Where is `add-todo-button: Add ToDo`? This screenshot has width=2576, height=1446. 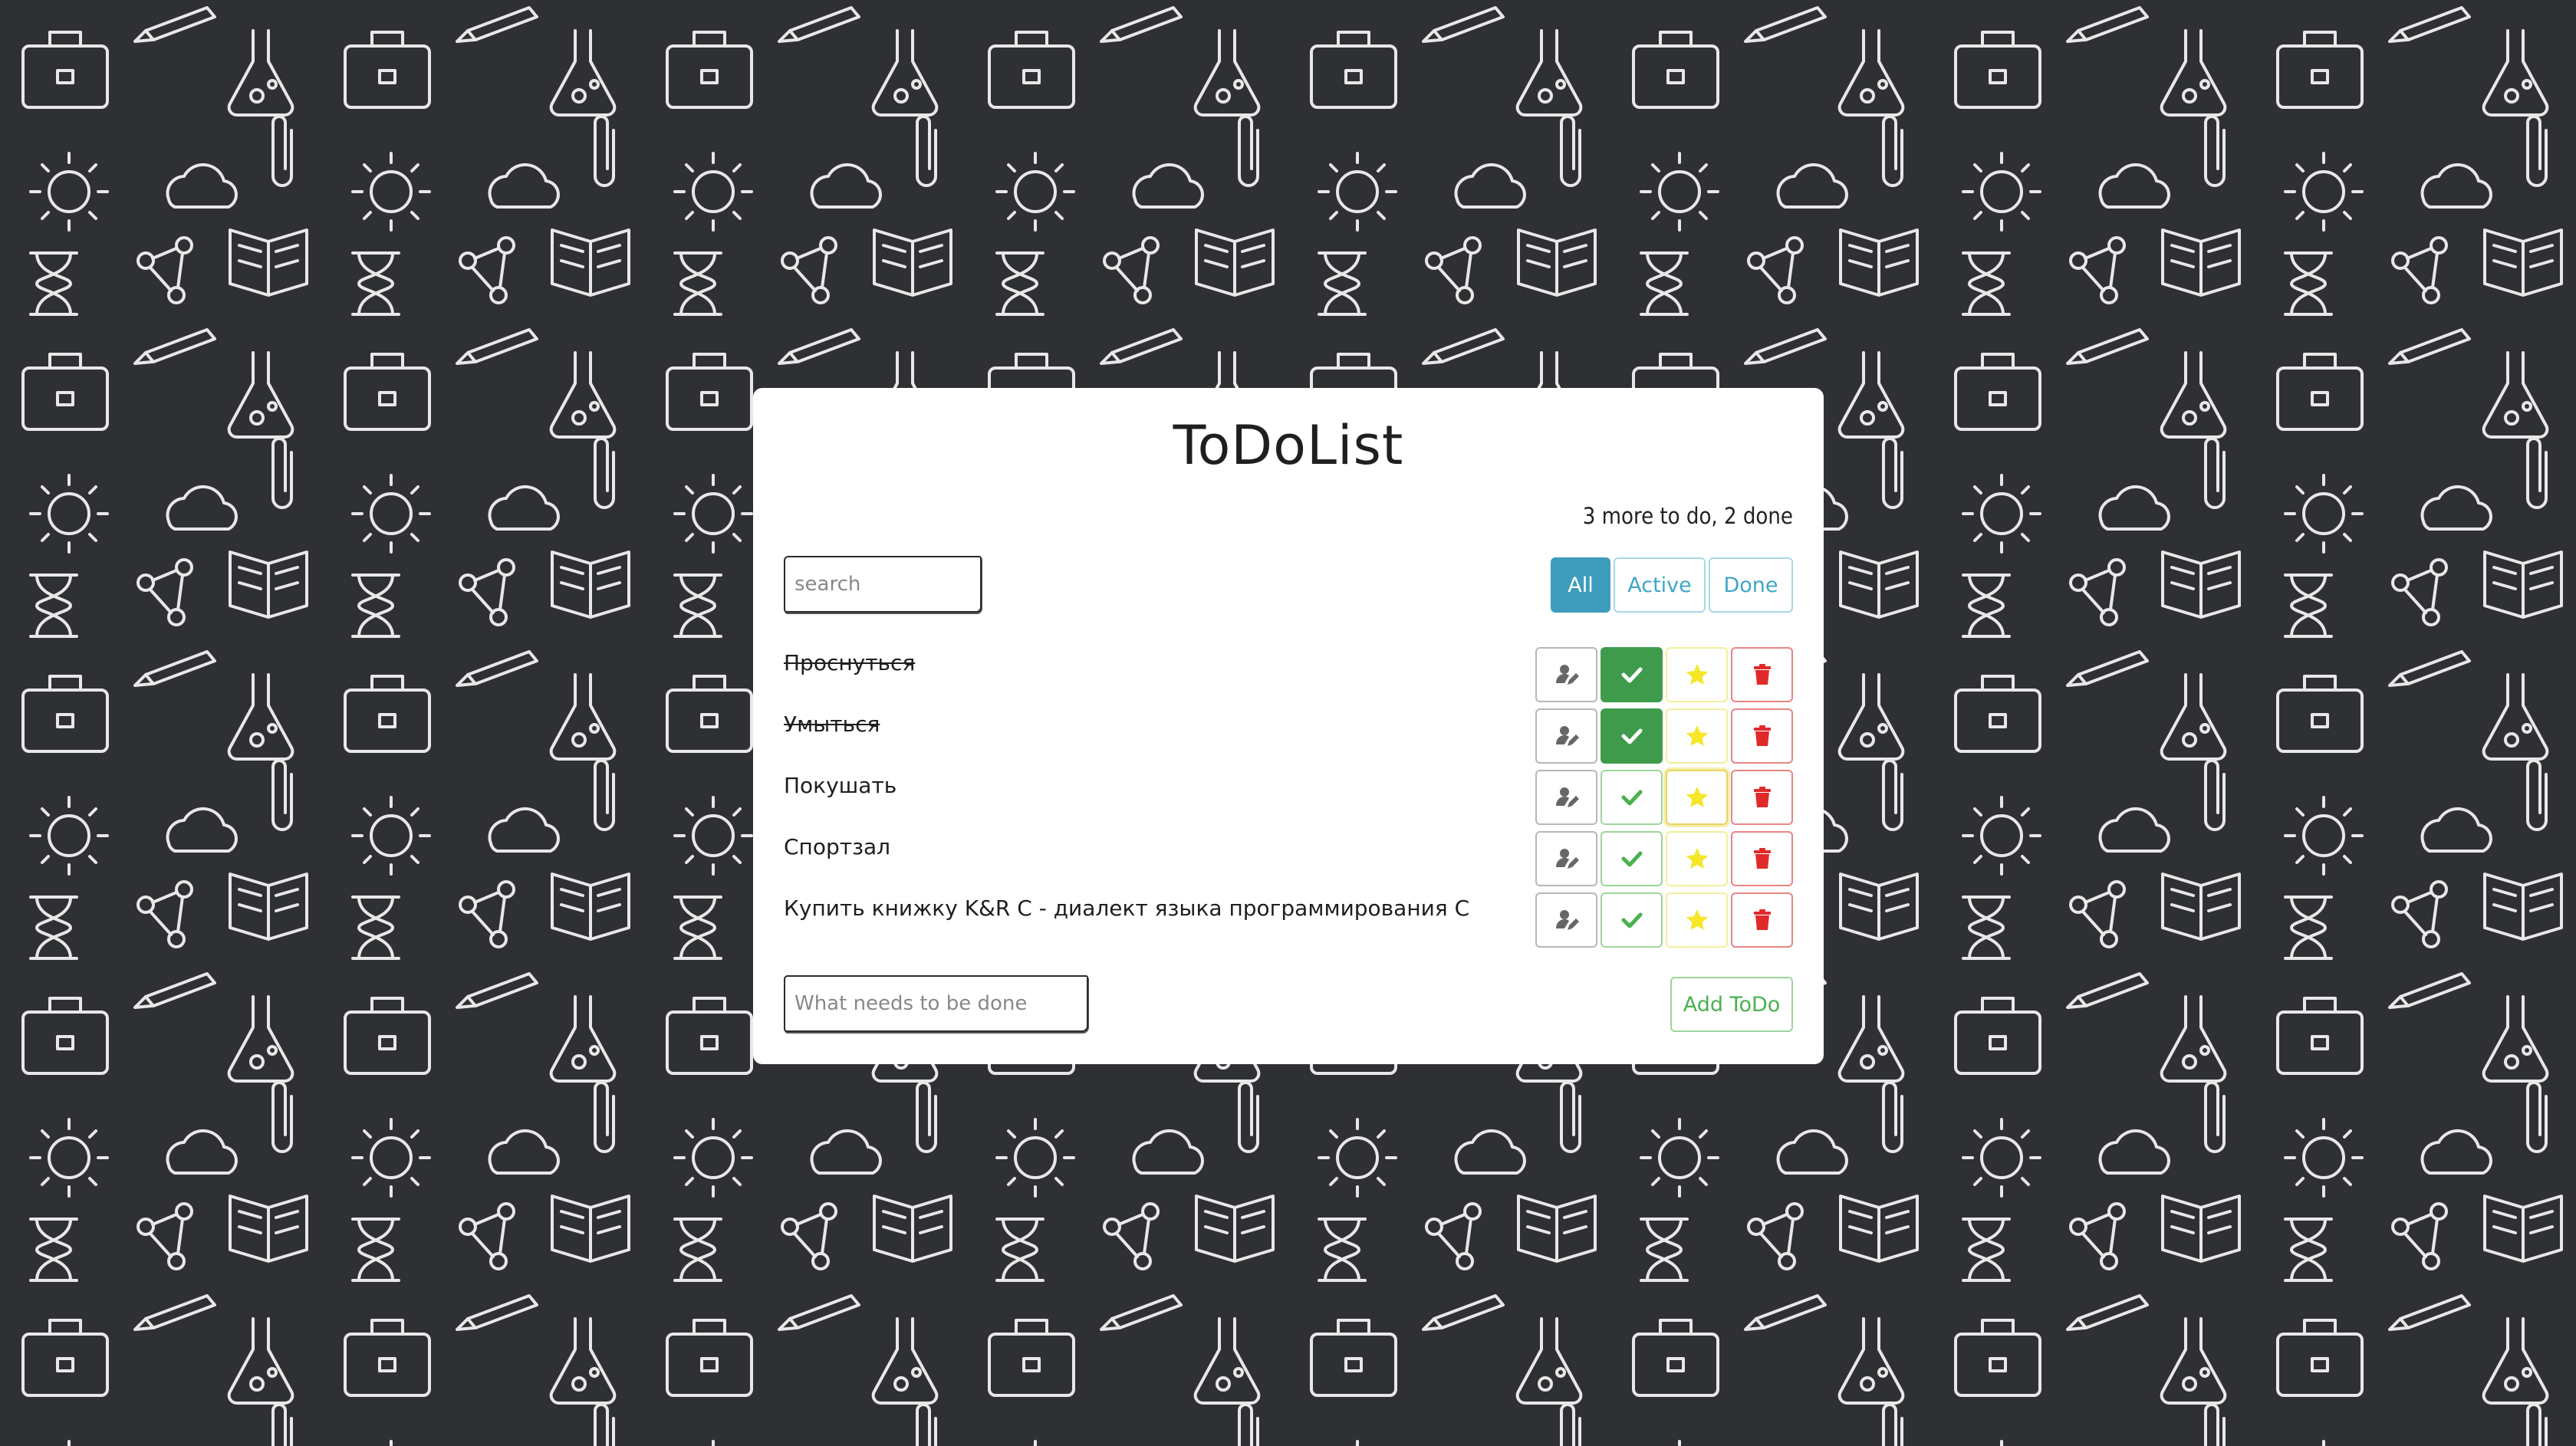 add-todo-button: Add ToDo is located at coordinates (1731, 1005).